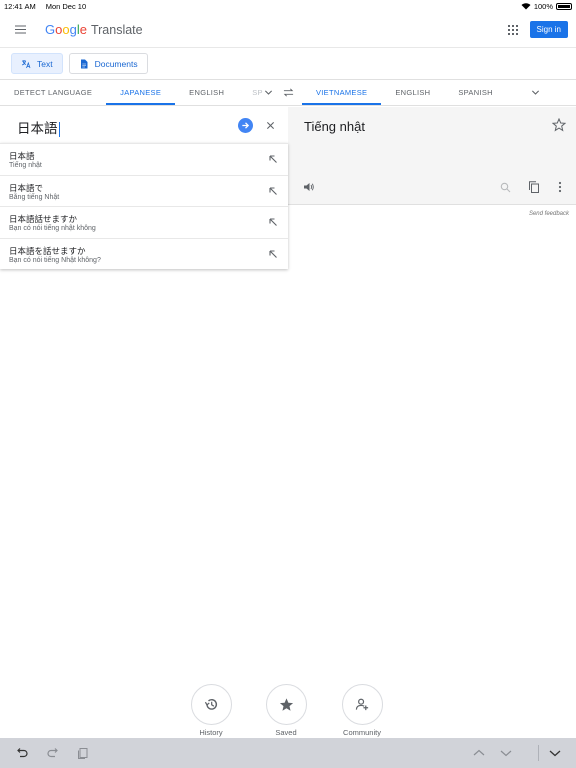 The image size is (576, 768). Describe the element at coordinates (45, 63) in the screenshot. I see `text-mode-label: Text` at that location.